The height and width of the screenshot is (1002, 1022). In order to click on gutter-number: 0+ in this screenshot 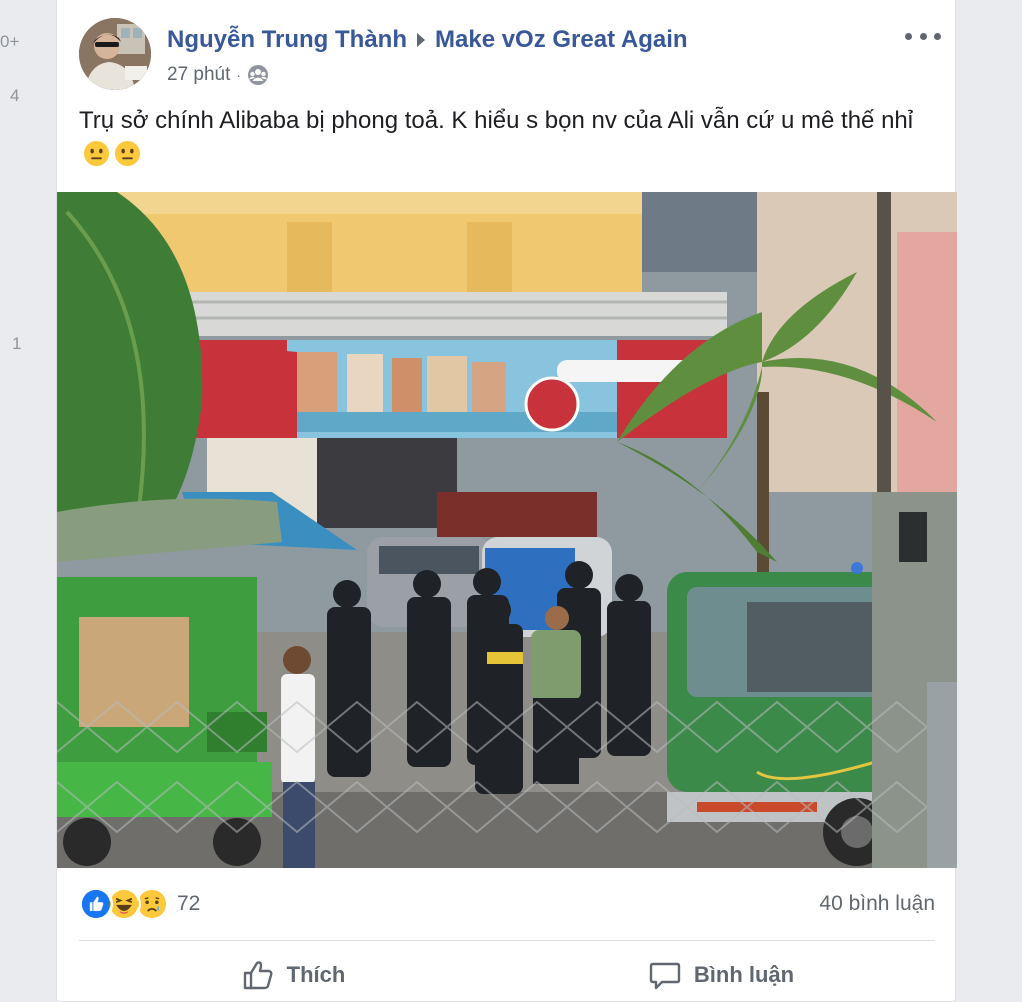, I will do `click(10, 41)`.